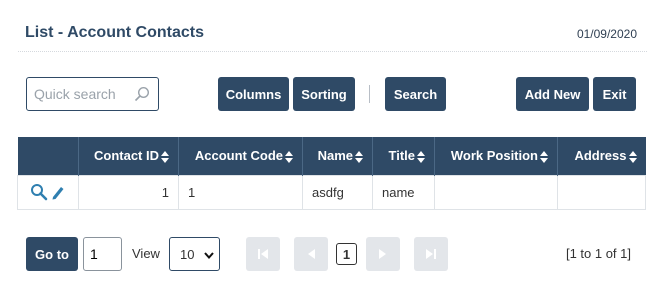  Describe the element at coordinates (598, 253) in the screenshot. I see `record-range: [1 to 1 of 1]` at that location.